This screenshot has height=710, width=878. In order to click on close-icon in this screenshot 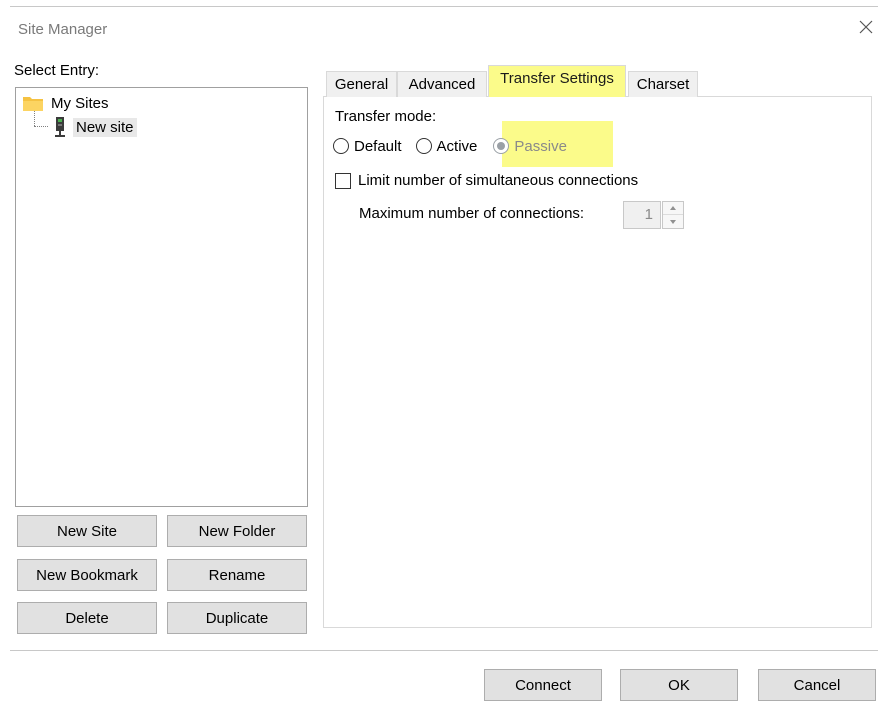, I will do `click(866, 27)`.